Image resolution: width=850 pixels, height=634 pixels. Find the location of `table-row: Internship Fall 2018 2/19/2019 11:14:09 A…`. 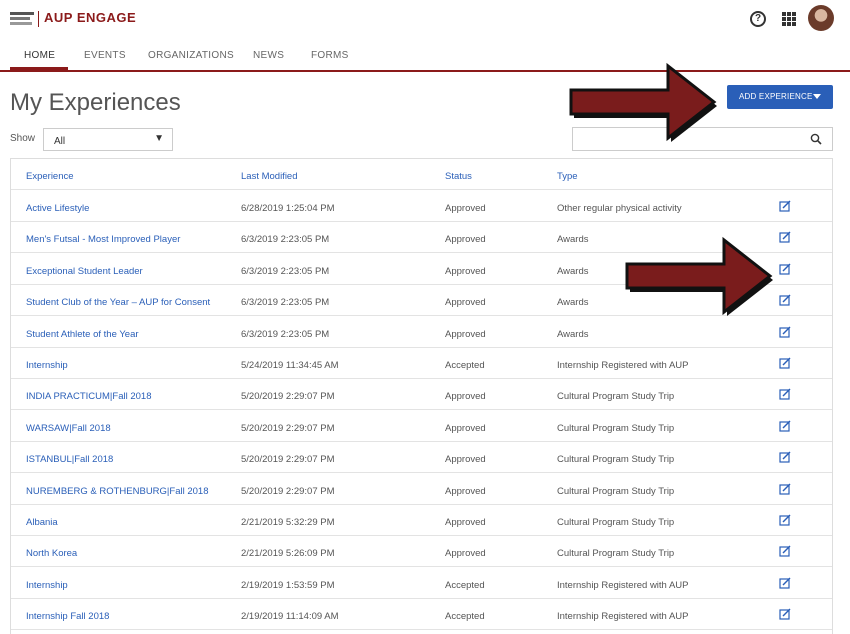

table-row: Internship Fall 2018 2/19/2019 11:14:09 A… is located at coordinates (421, 615).